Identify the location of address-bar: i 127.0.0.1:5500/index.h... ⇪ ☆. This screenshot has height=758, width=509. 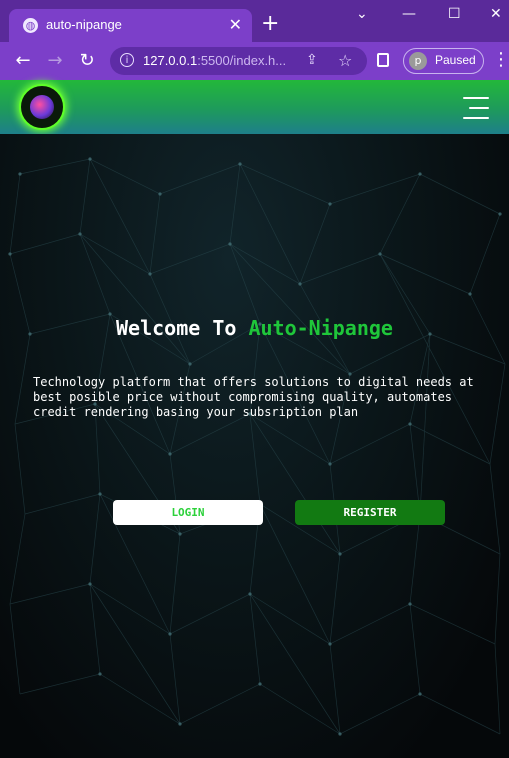
(238, 61).